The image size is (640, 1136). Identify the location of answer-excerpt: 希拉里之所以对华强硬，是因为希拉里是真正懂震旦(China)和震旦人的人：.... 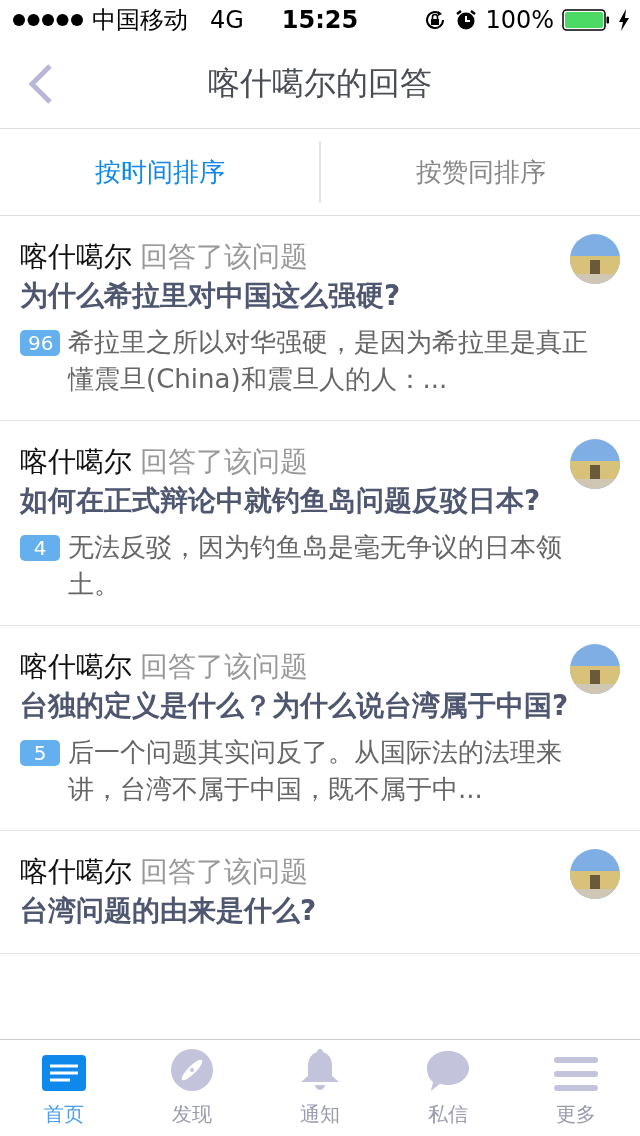
(329, 361).